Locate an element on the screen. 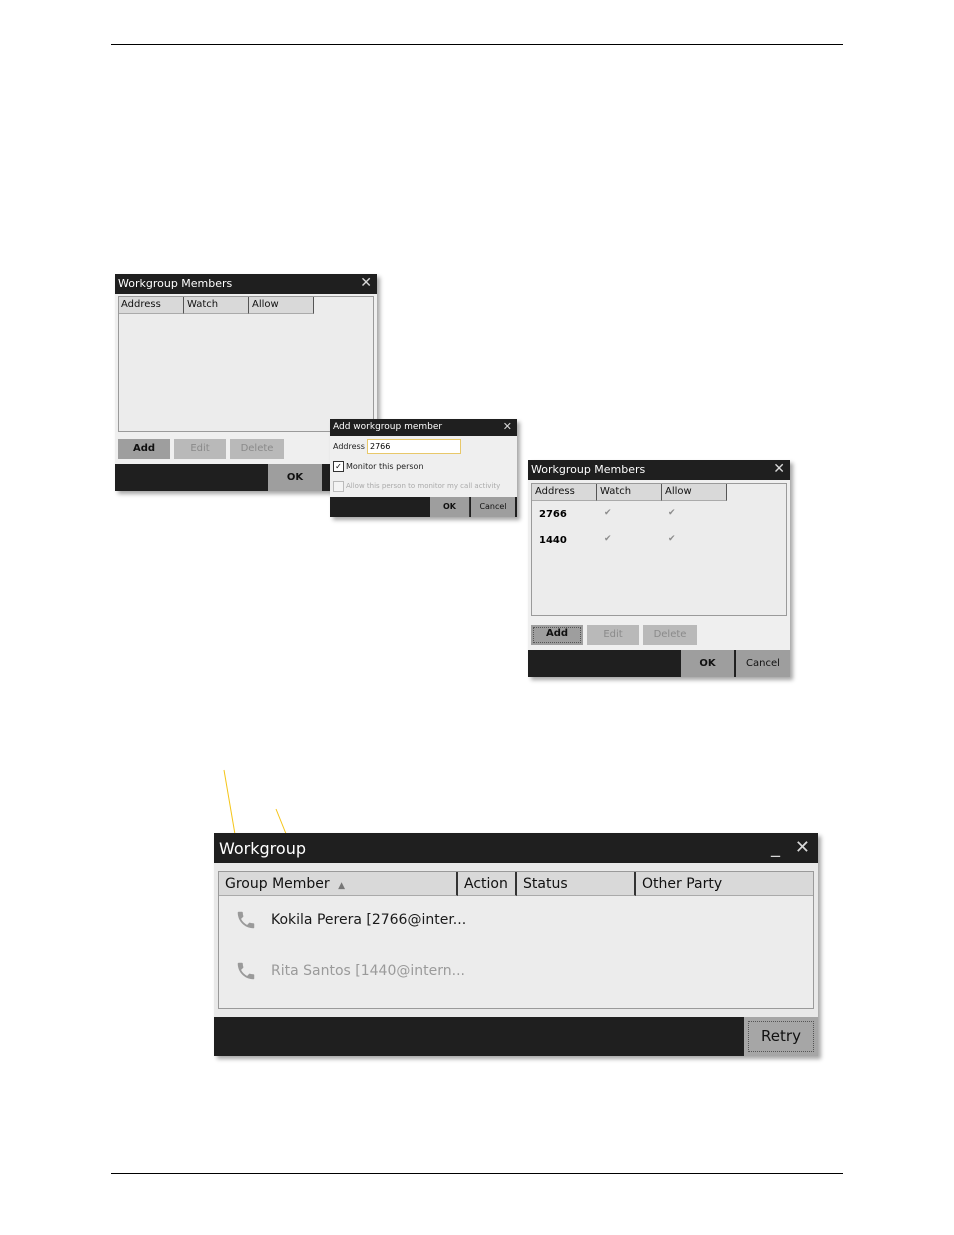 The width and height of the screenshot is (954, 1235). address-label: Address is located at coordinates (349, 446).